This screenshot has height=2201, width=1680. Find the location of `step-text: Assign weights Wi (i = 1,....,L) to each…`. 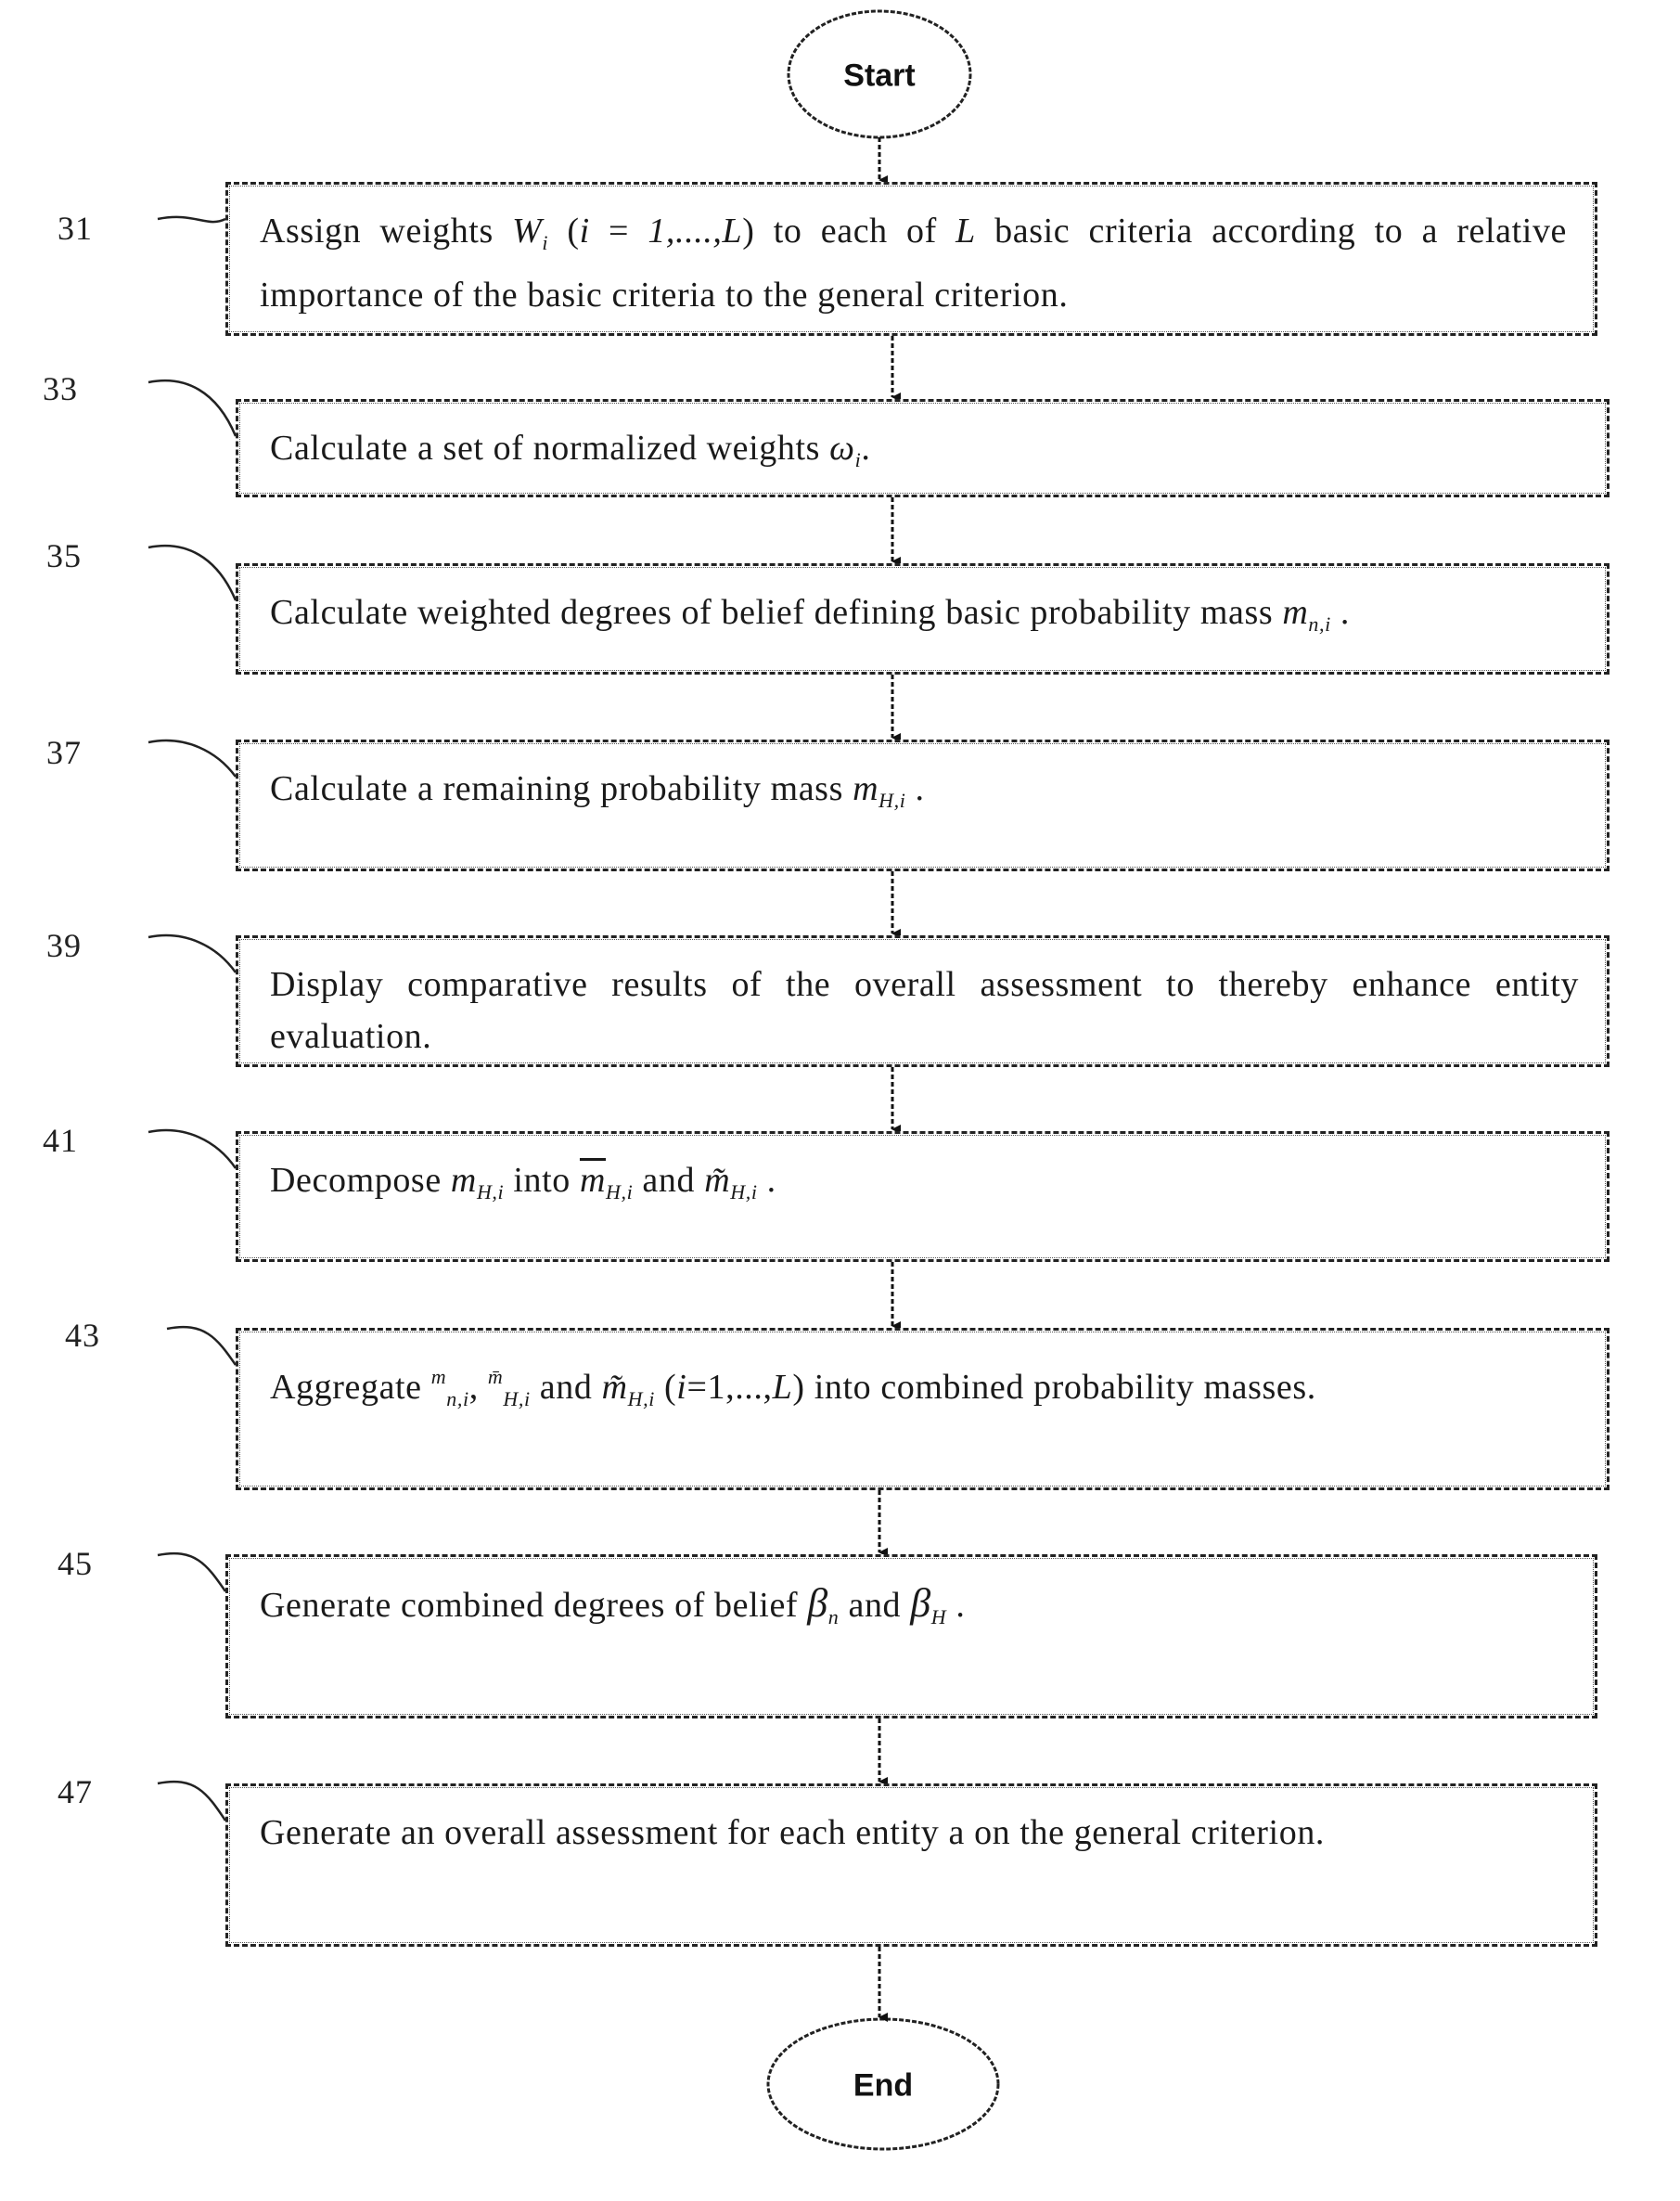

step-text: Assign weights Wi (i = 1,....,L) to each… is located at coordinates (913, 263).